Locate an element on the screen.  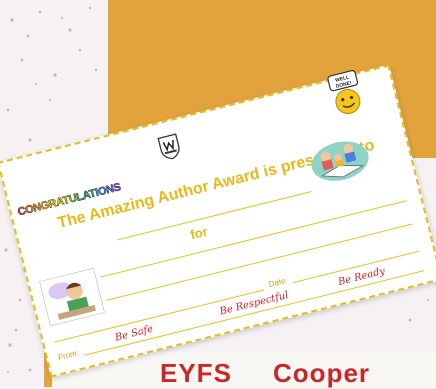
for-label: for is located at coordinates (199, 233).